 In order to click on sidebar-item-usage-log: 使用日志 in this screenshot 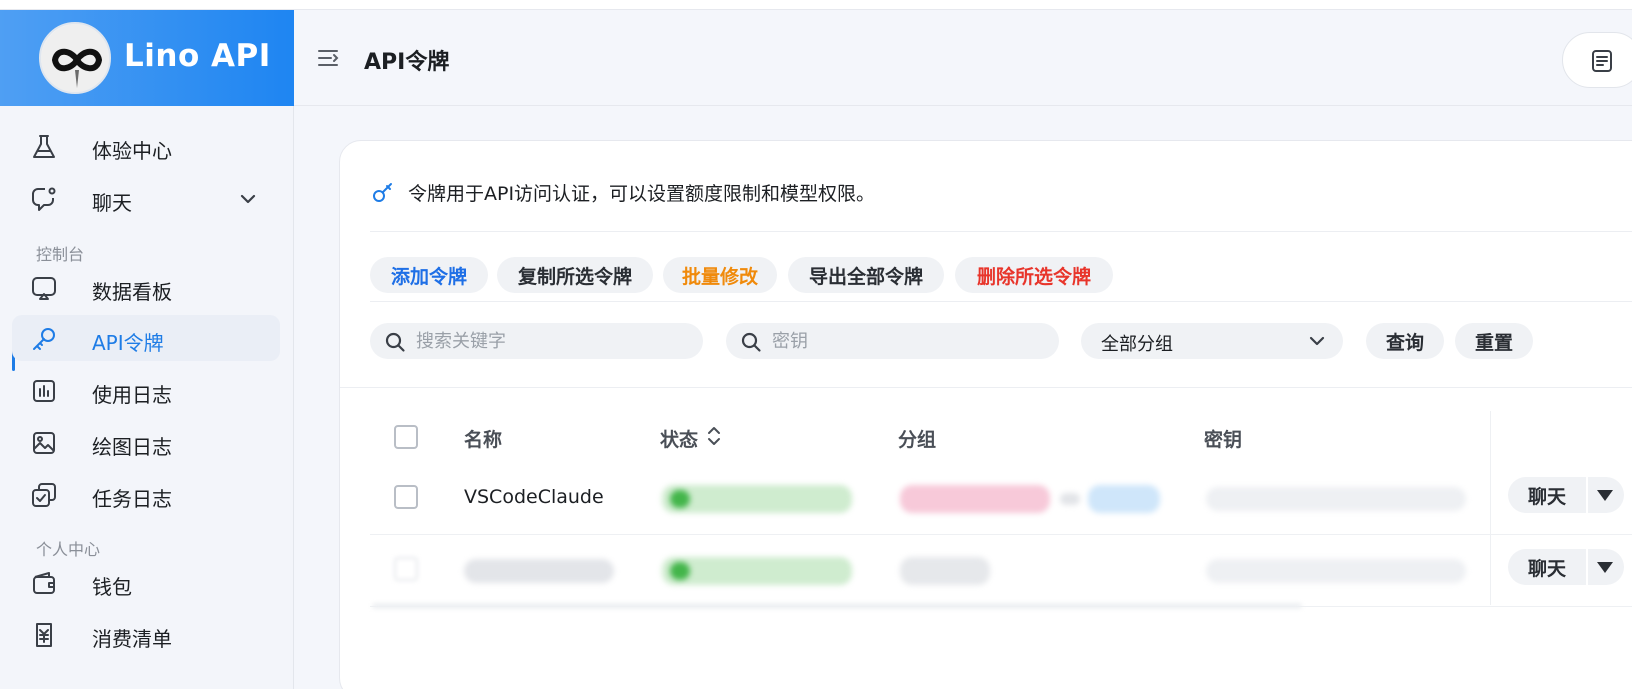, I will do `click(146, 390)`.